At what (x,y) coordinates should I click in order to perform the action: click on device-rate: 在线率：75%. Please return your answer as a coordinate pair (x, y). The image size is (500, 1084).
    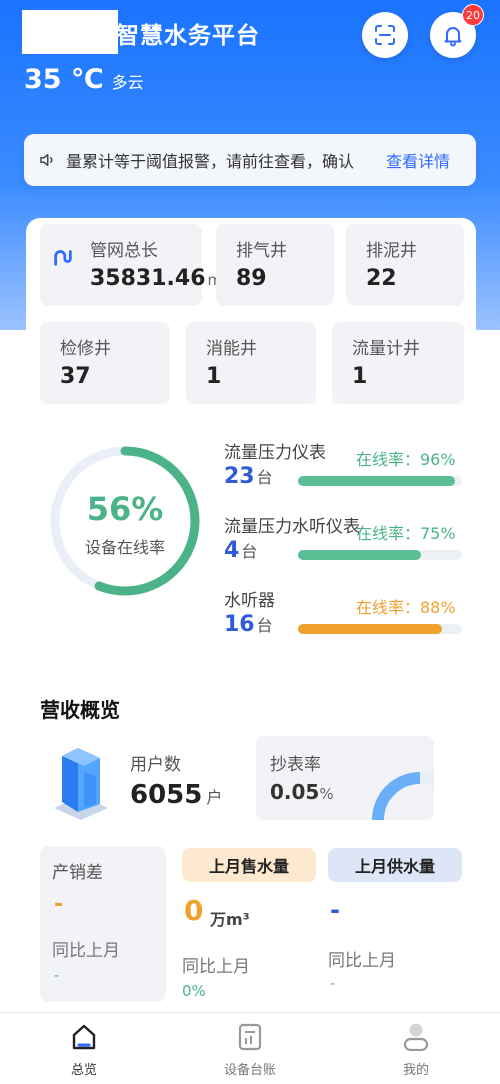
    Looking at the image, I should click on (406, 533).